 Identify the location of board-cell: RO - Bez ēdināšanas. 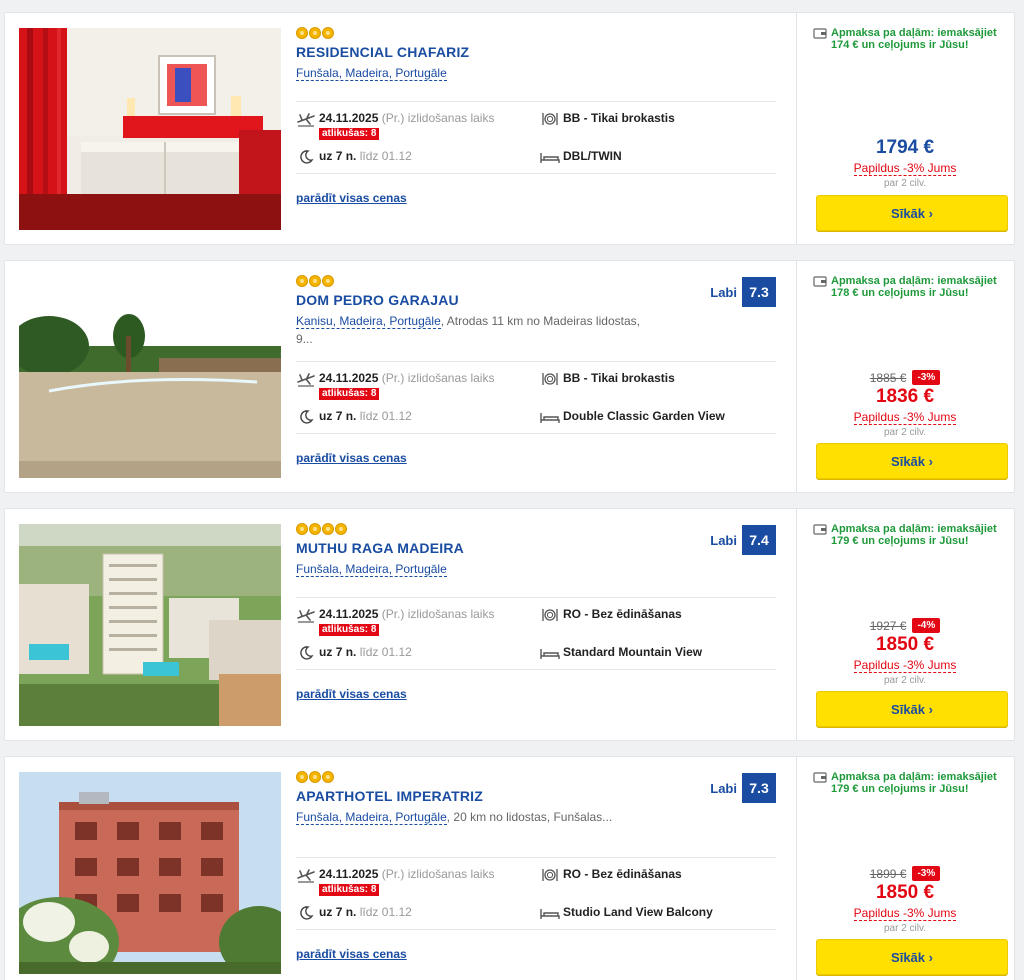
(611, 615).